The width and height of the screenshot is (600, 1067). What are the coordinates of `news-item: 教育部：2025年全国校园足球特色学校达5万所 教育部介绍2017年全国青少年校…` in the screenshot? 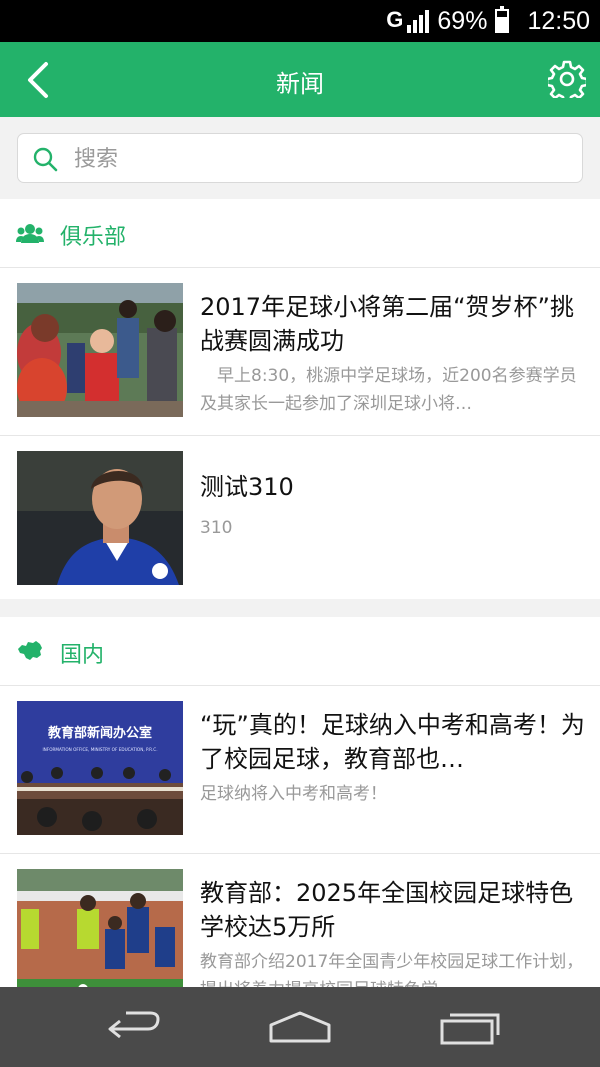 It's located at (300, 920).